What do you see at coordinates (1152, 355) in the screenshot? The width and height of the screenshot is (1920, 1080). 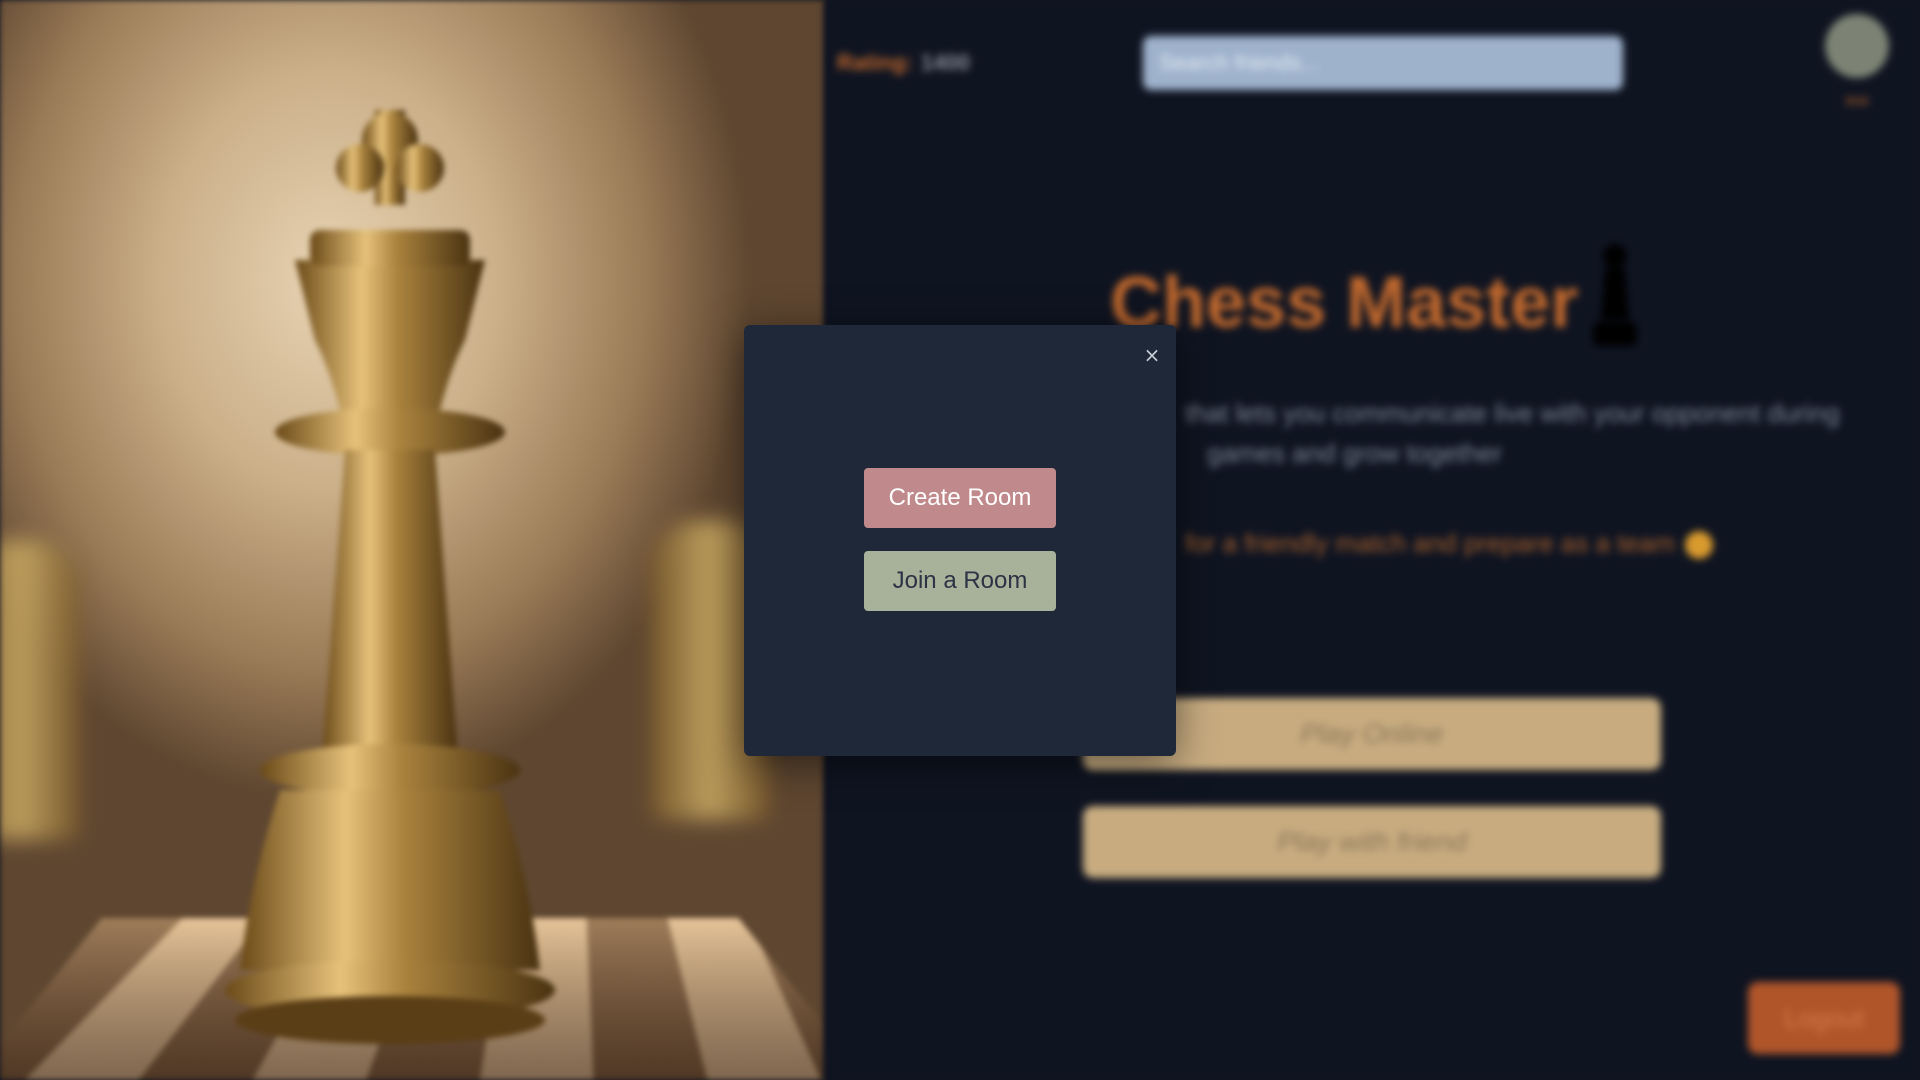 I see `close-icon: ×` at bounding box center [1152, 355].